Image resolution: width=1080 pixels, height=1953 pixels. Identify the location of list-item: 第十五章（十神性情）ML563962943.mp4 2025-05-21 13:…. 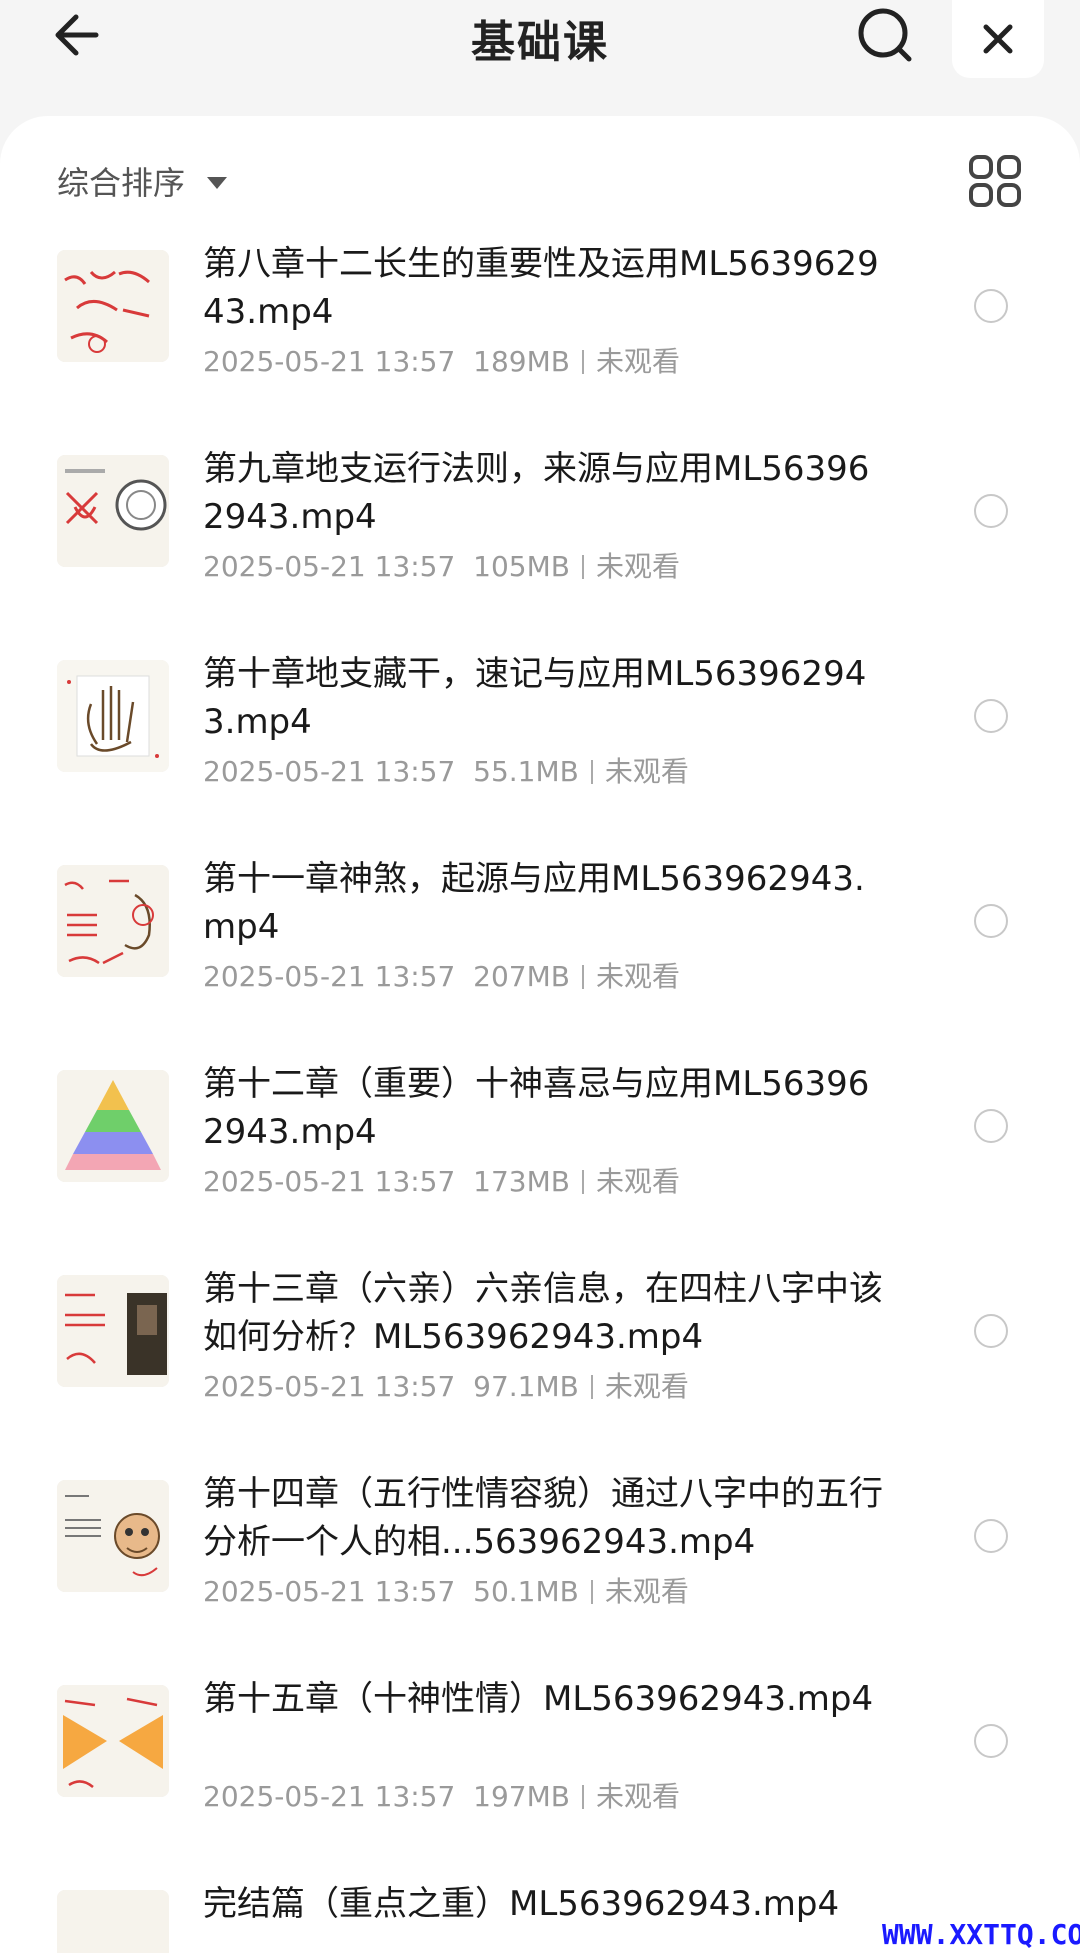
(540, 1709).